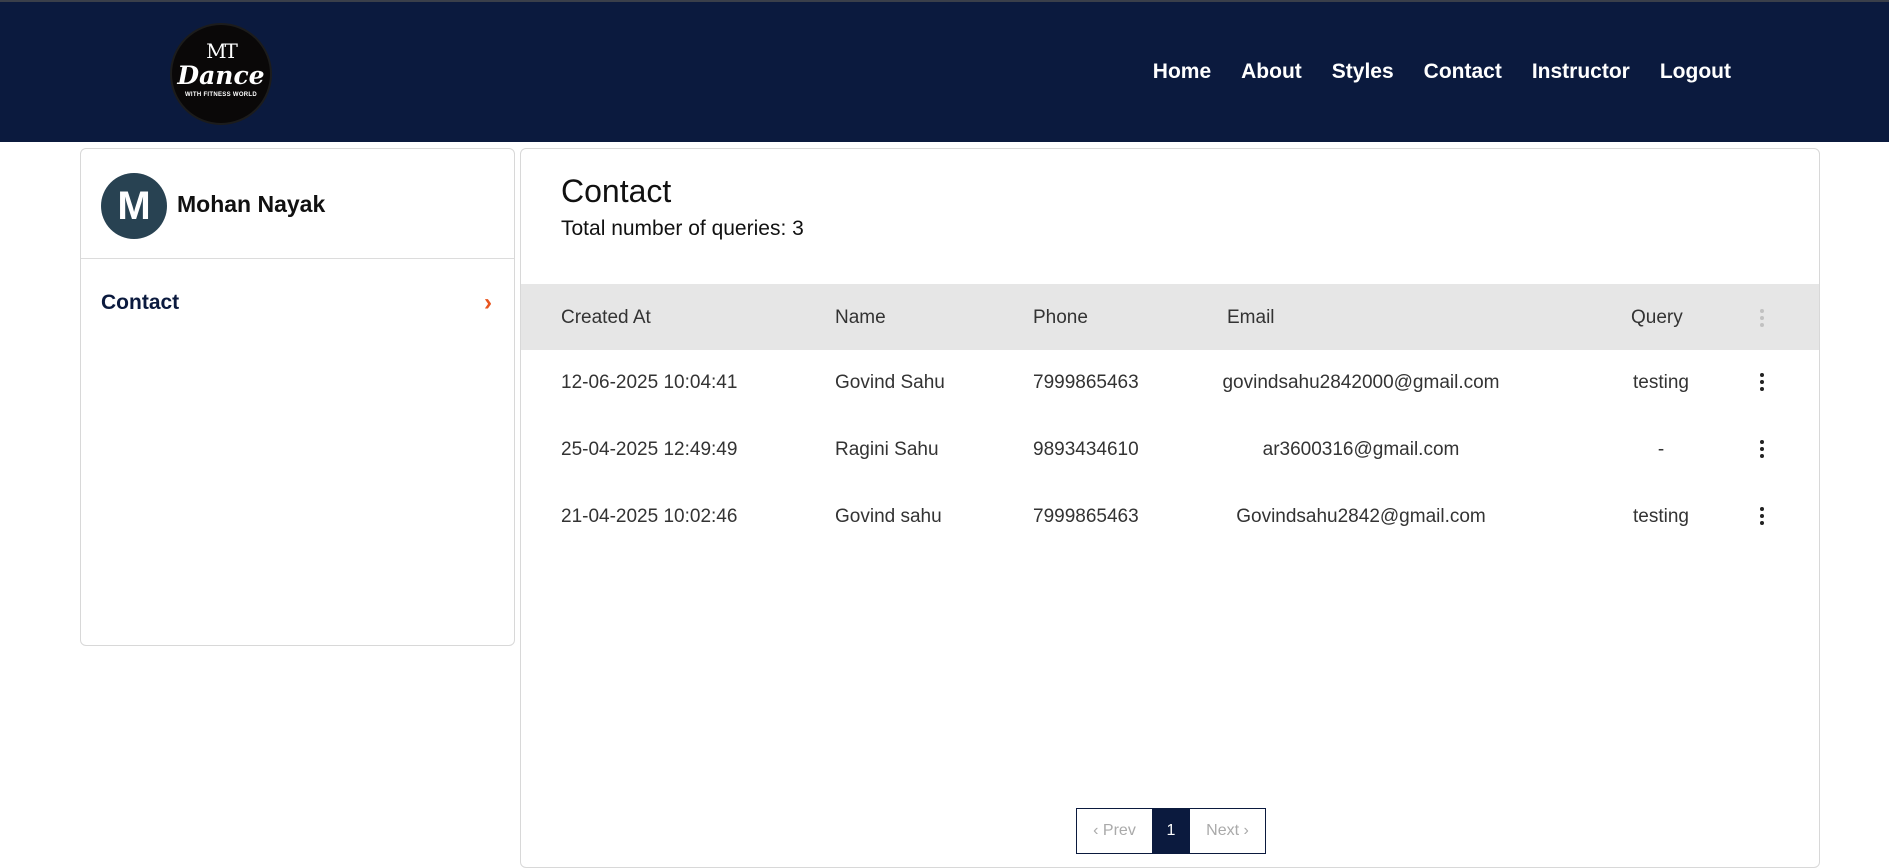 The height and width of the screenshot is (868, 1889). Describe the element at coordinates (1581, 72) in the screenshot. I see `nav-instructor-link: Instructor` at that location.